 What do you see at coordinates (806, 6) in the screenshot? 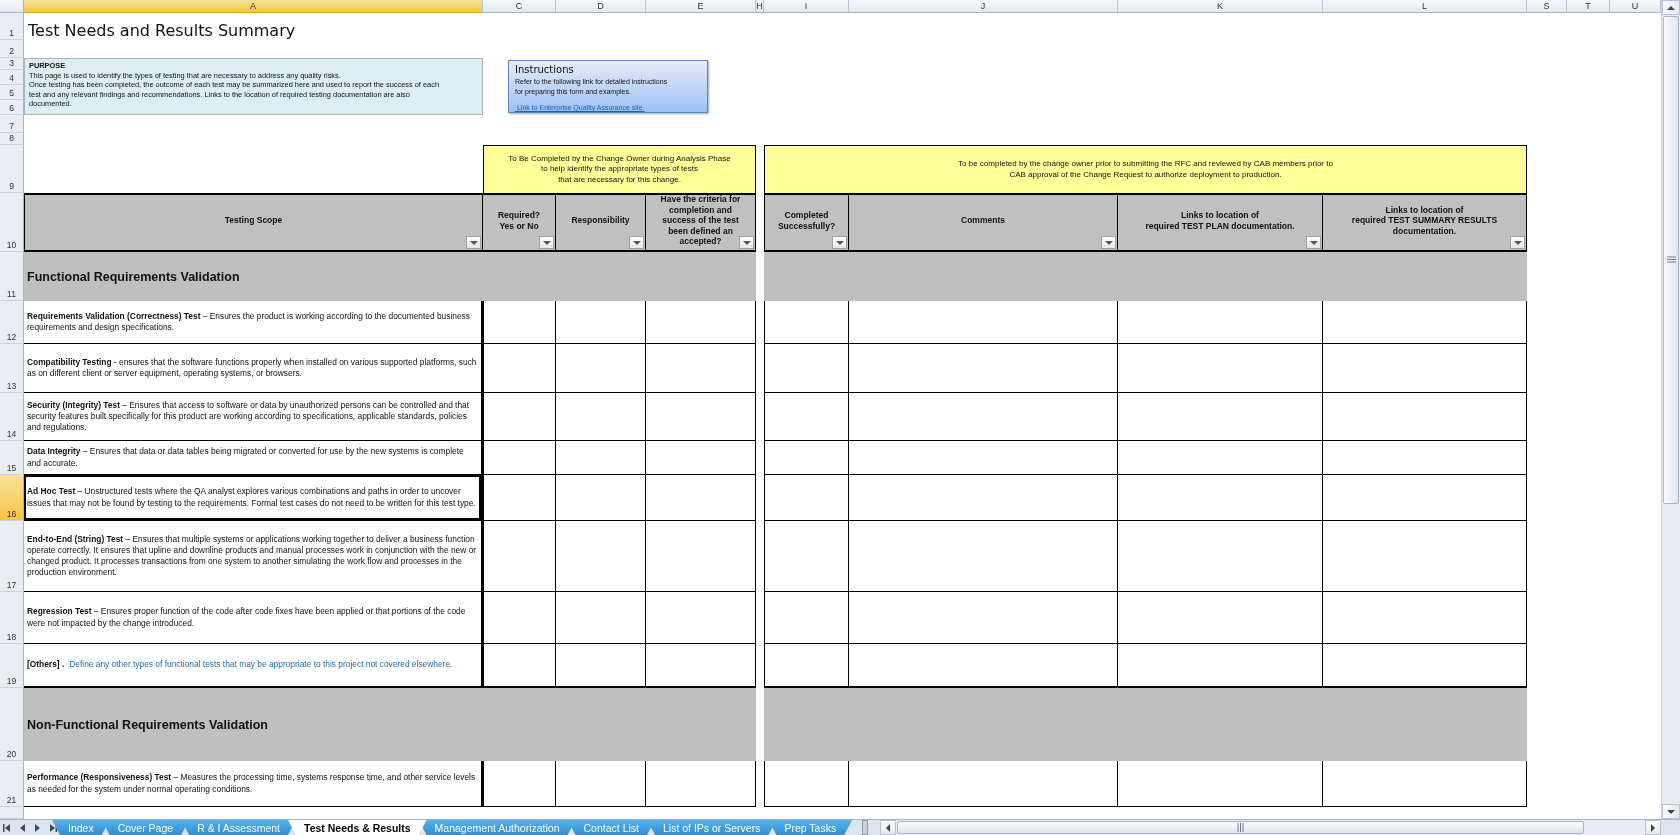
I see `column-header: I` at bounding box center [806, 6].